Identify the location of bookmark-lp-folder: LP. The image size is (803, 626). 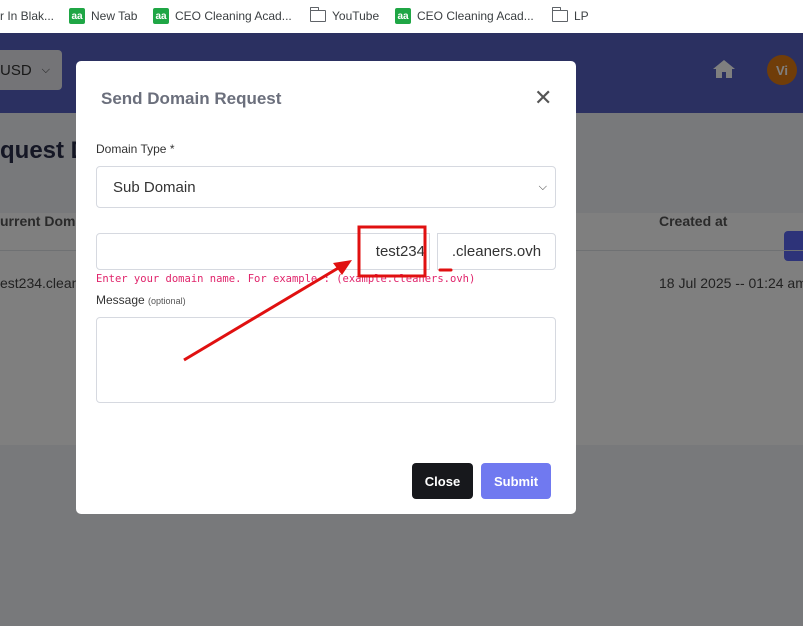
(570, 16).